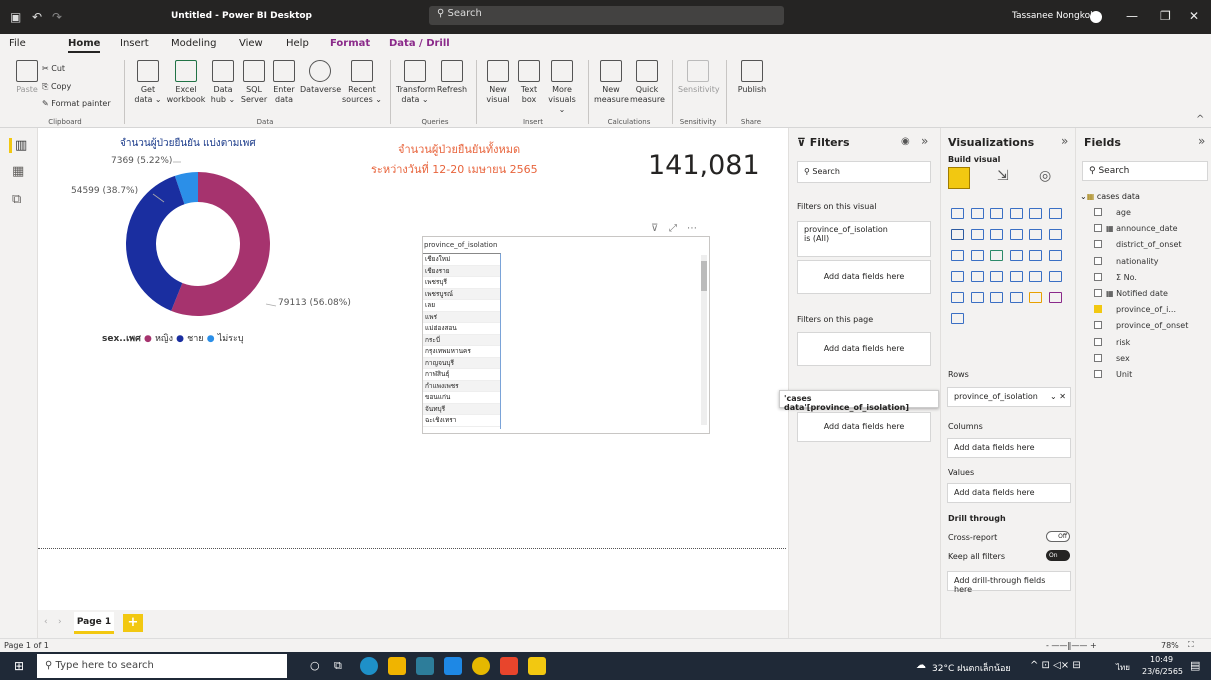 The width and height of the screenshot is (1211, 680). What do you see at coordinates (1152, 261) in the screenshot?
I see `field-item: nationality` at bounding box center [1152, 261].